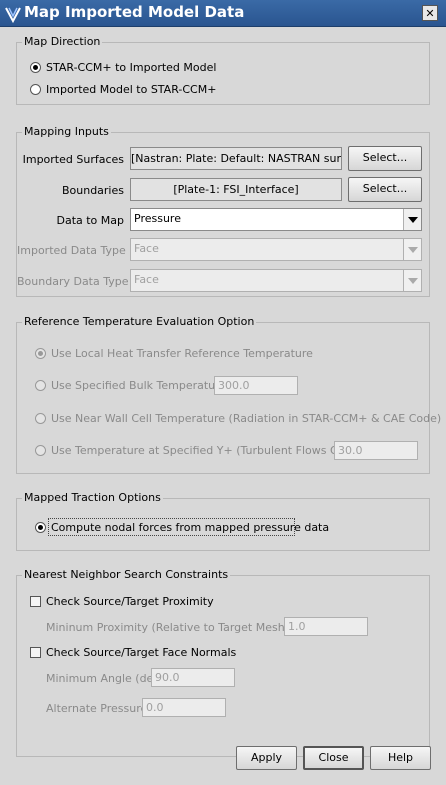  What do you see at coordinates (276, 219) in the screenshot?
I see `data-to-map-select: Pressure` at bounding box center [276, 219].